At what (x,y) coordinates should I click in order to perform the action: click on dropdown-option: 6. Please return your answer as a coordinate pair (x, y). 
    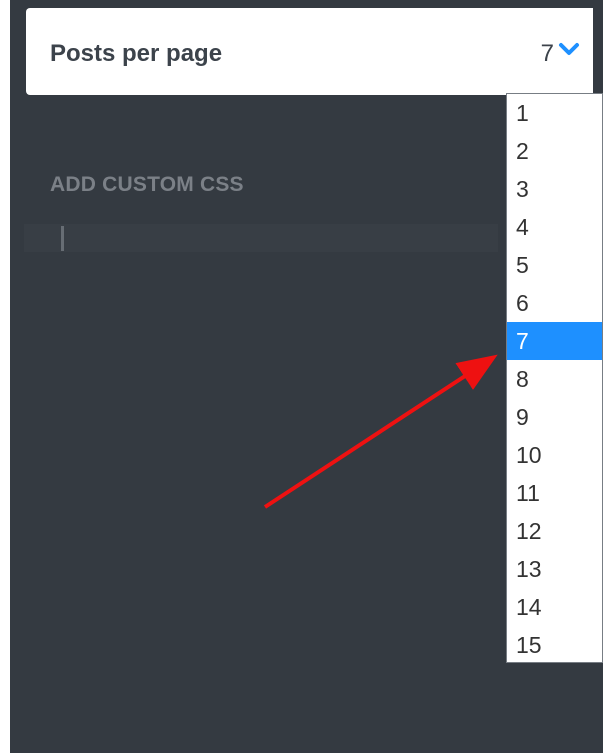
    Looking at the image, I should click on (554, 303).